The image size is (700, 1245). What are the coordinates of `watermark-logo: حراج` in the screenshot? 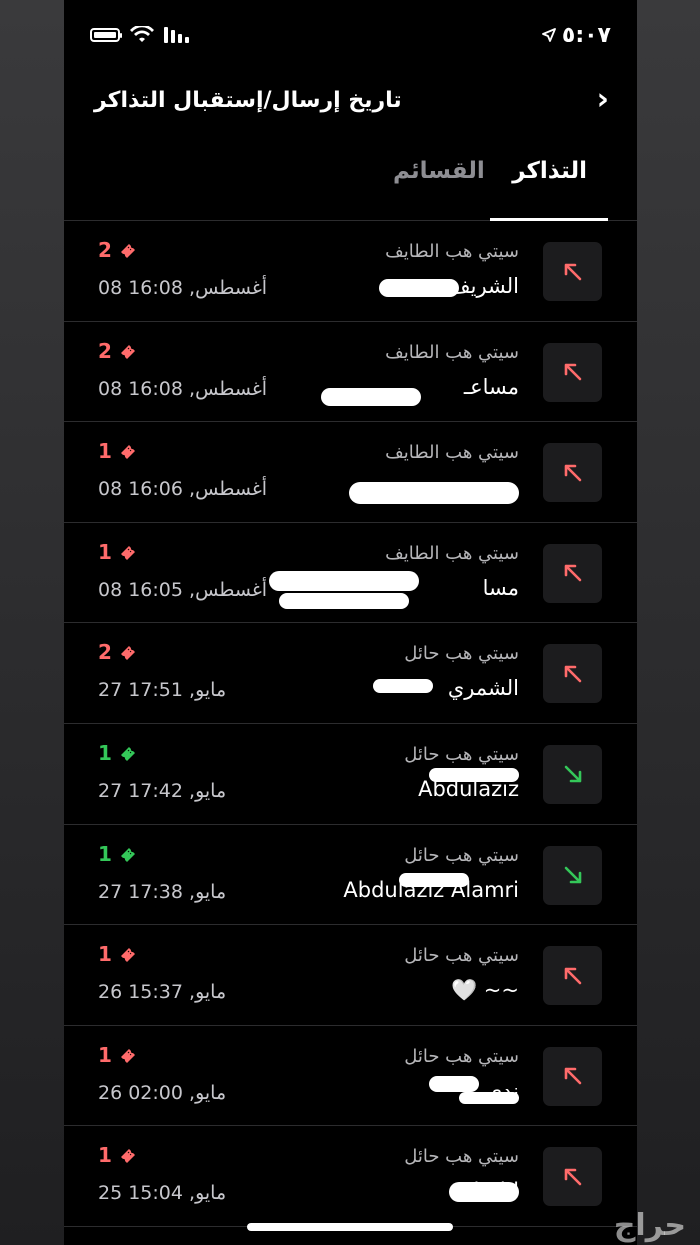 It's located at (649, 1225).